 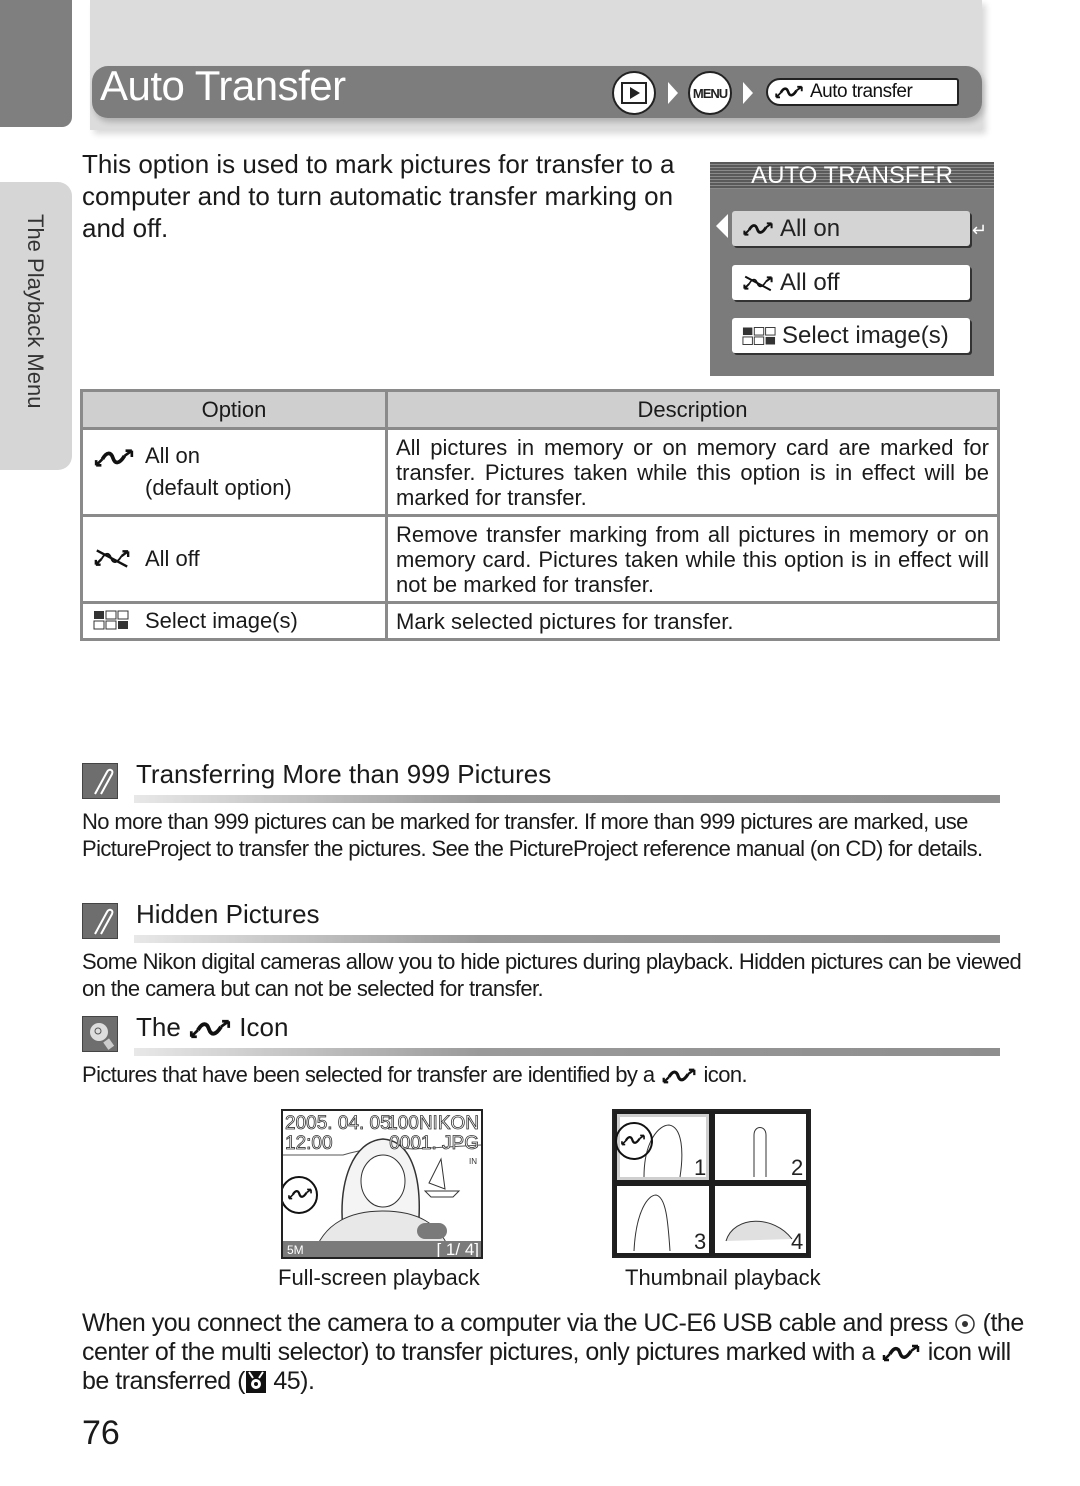 I want to click on thumbnail-number: 1, so click(x=700, y=1167).